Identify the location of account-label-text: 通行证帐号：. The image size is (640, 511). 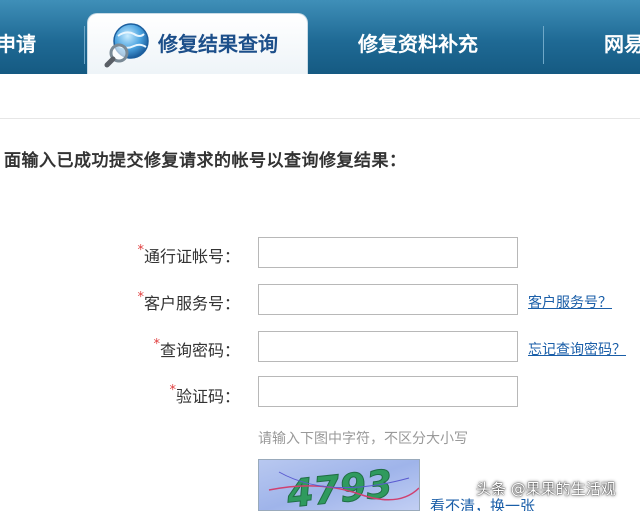
(191, 256).